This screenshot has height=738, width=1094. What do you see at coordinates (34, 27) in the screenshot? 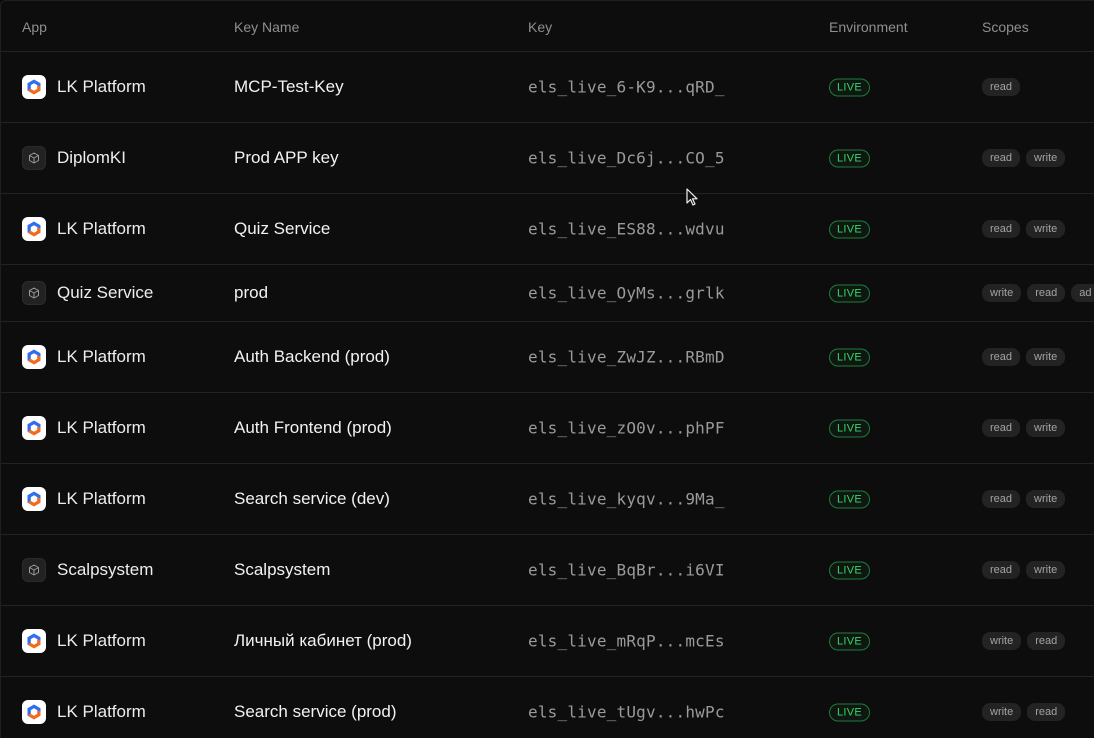
I see `column-header-app: App` at bounding box center [34, 27].